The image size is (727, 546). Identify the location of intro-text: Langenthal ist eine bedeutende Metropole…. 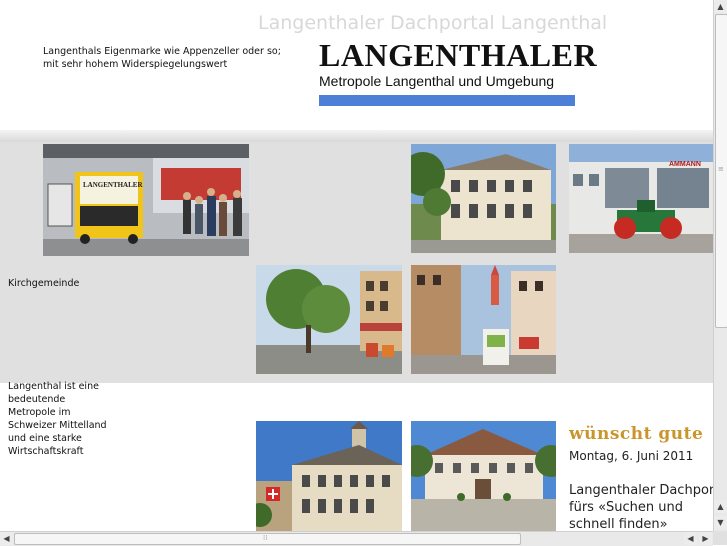
(57, 419).